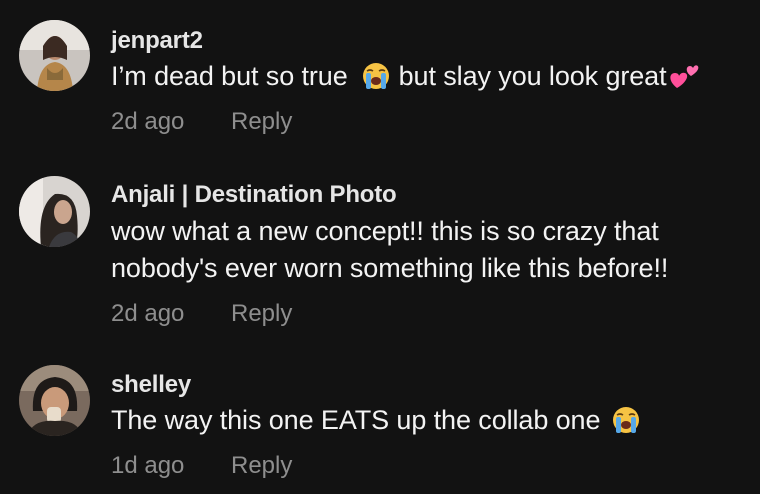  I want to click on comment-text-part: I’m dead but so true, so click(229, 76).